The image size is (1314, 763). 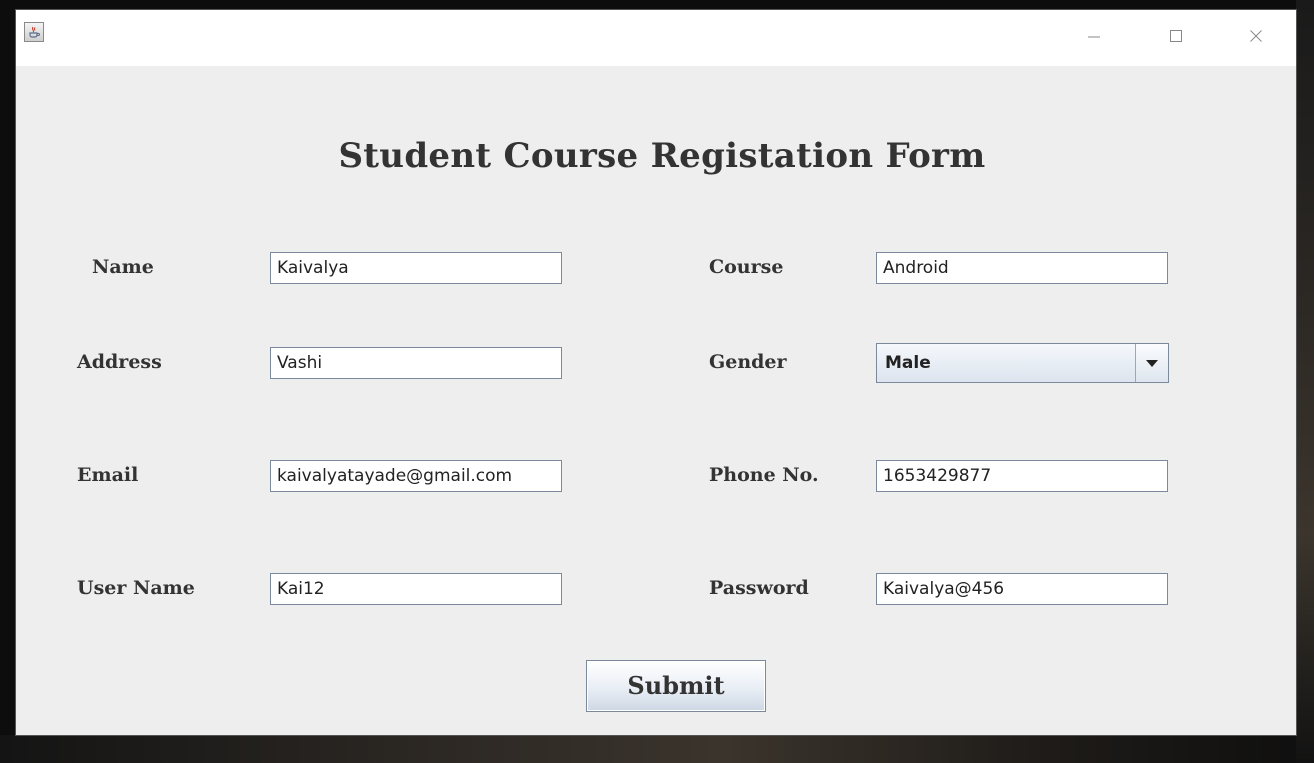 I want to click on title-bar, so click(x=656, y=38).